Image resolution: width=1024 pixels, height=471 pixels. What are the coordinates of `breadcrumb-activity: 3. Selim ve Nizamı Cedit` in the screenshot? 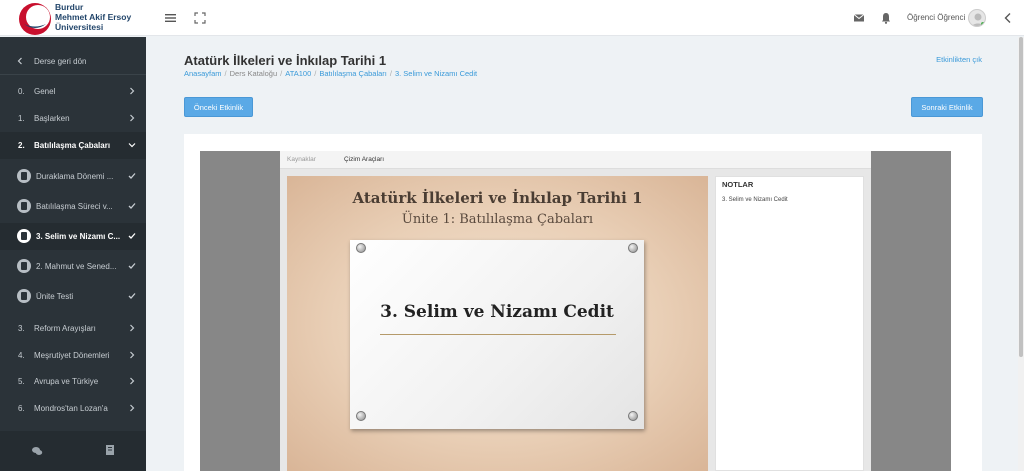 It's located at (436, 73).